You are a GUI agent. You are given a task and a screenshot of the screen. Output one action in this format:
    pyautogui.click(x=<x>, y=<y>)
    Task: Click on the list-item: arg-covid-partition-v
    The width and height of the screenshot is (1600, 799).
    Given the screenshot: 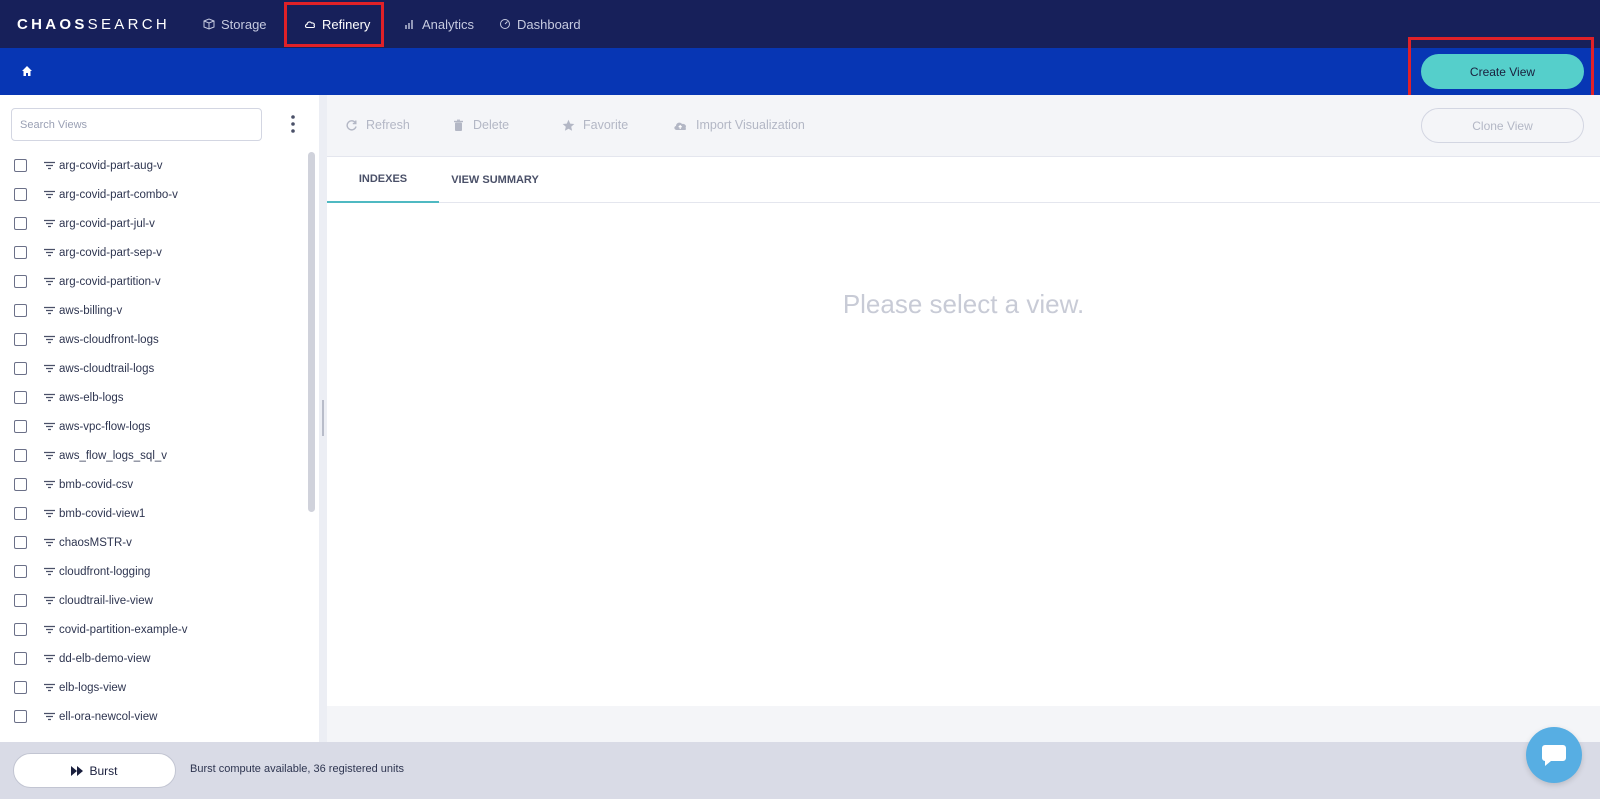 What is the action you would take?
    pyautogui.click(x=155, y=281)
    